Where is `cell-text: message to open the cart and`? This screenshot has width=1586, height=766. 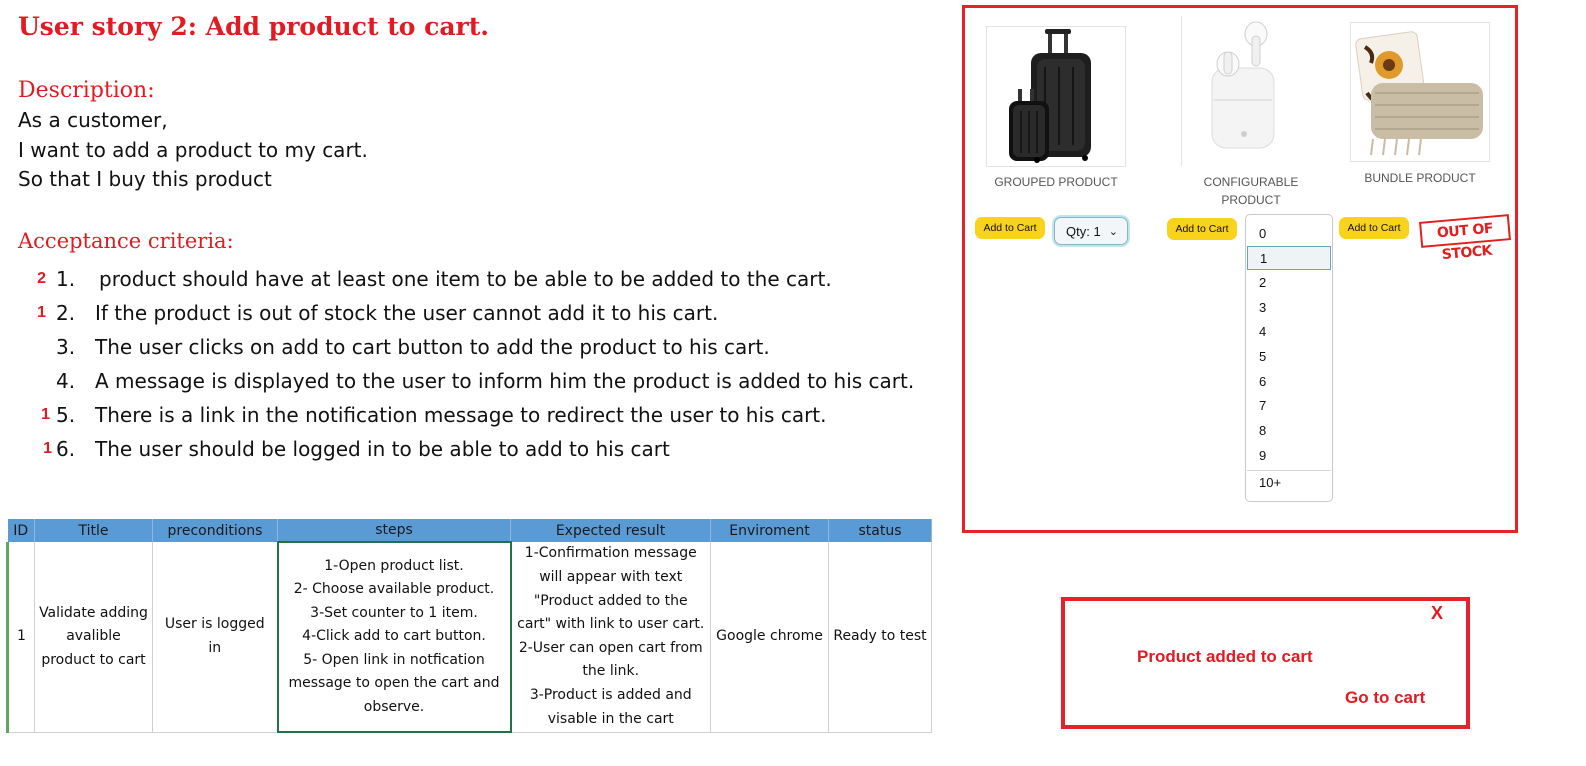 cell-text: message to open the cart and is located at coordinates (394, 683).